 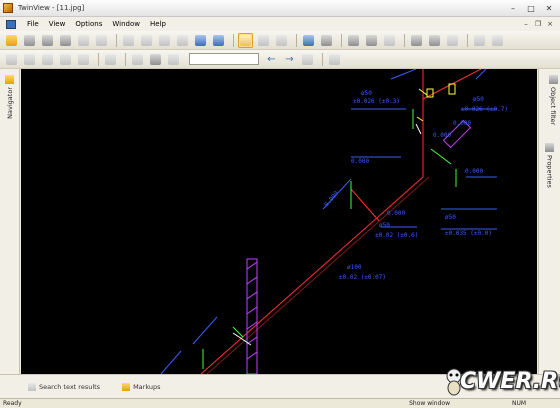 What do you see at coordinates (126, 24) in the screenshot?
I see `menu-window: Window` at bounding box center [126, 24].